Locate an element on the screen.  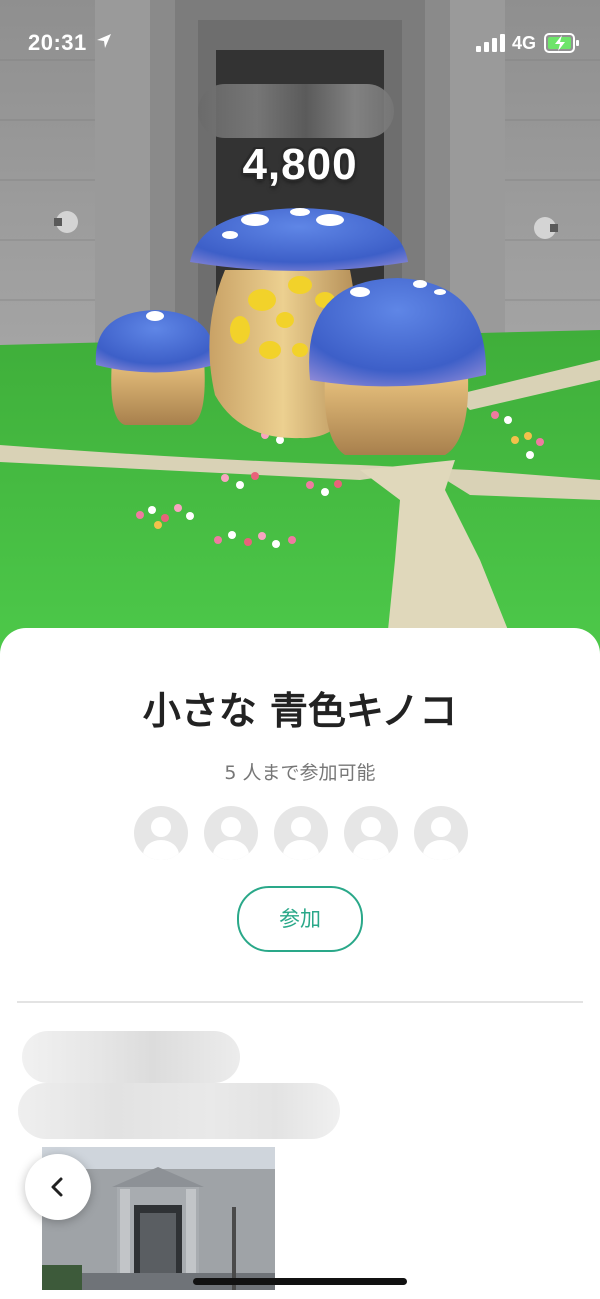
blurred-name-placeholder is located at coordinates (296, 111).